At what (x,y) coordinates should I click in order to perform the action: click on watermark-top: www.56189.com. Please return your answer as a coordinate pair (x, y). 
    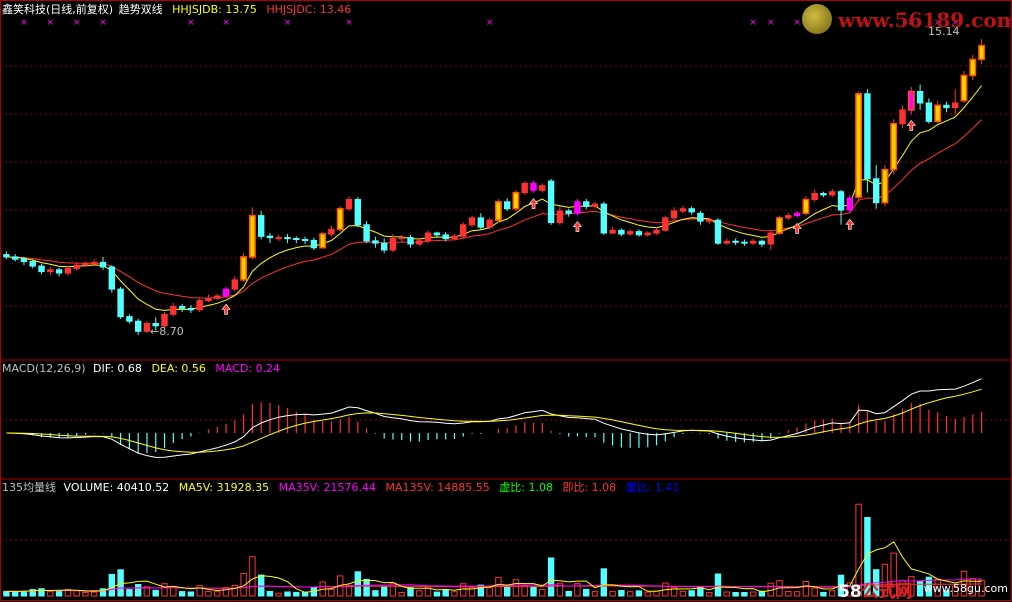
    Looking at the image, I should click on (907, 20).